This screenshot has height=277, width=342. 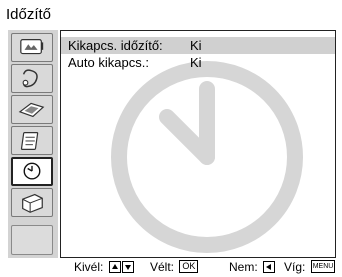 I want to click on menu-row-auto-off: Auto kikapcs.: Ki, so click(x=198, y=62).